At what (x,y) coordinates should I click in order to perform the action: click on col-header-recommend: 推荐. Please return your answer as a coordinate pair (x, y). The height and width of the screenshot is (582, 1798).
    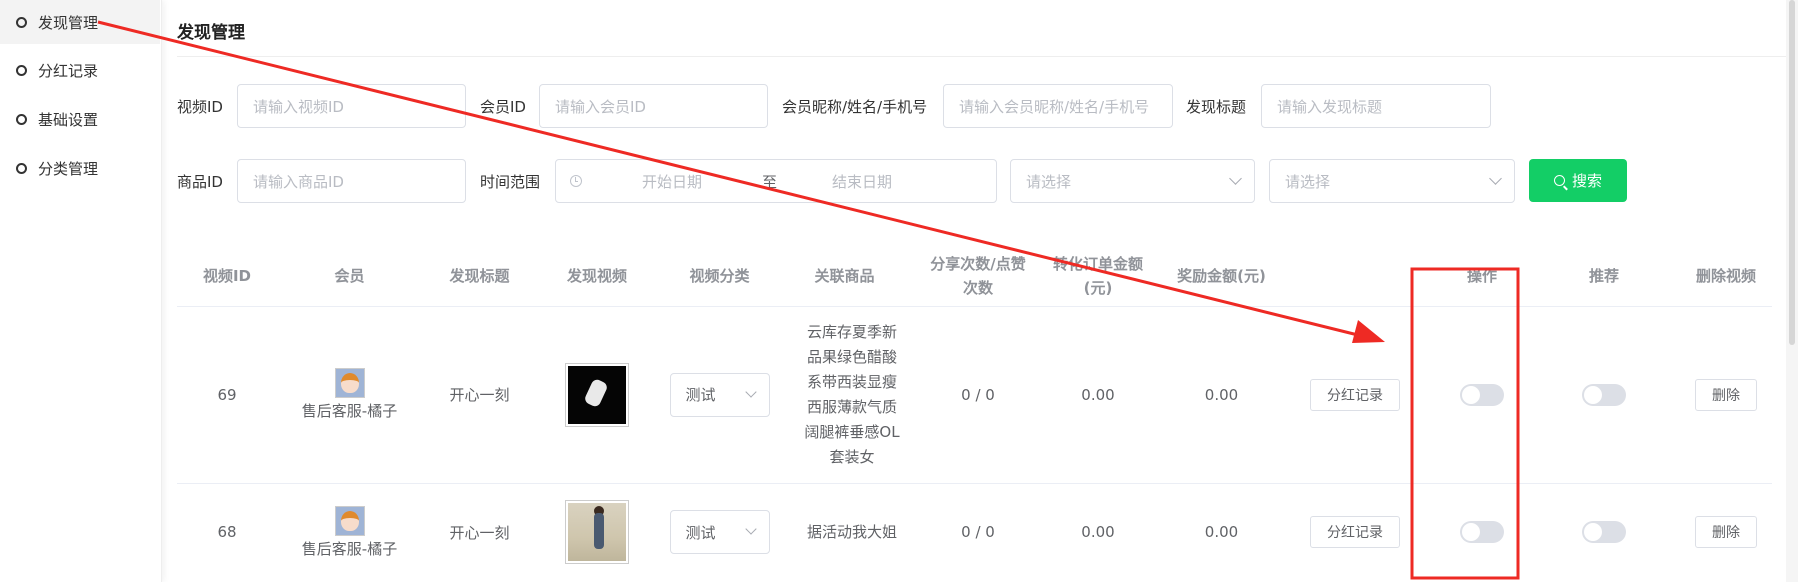
    Looking at the image, I should click on (1603, 276).